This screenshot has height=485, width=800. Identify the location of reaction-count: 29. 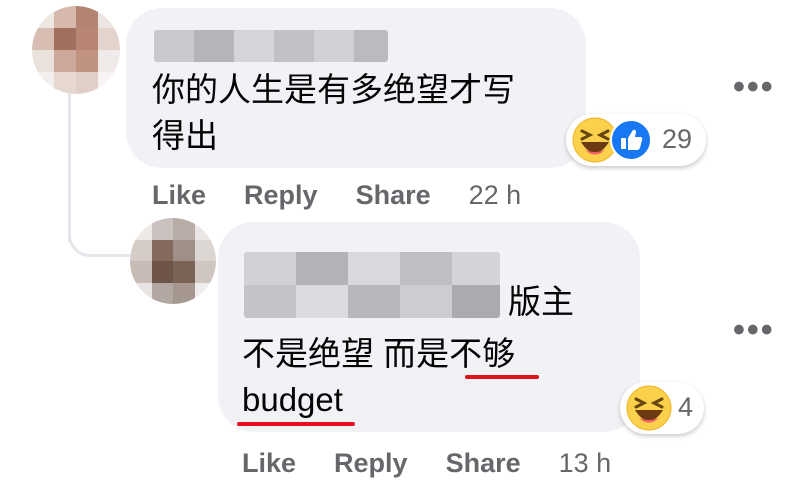
(677, 139).